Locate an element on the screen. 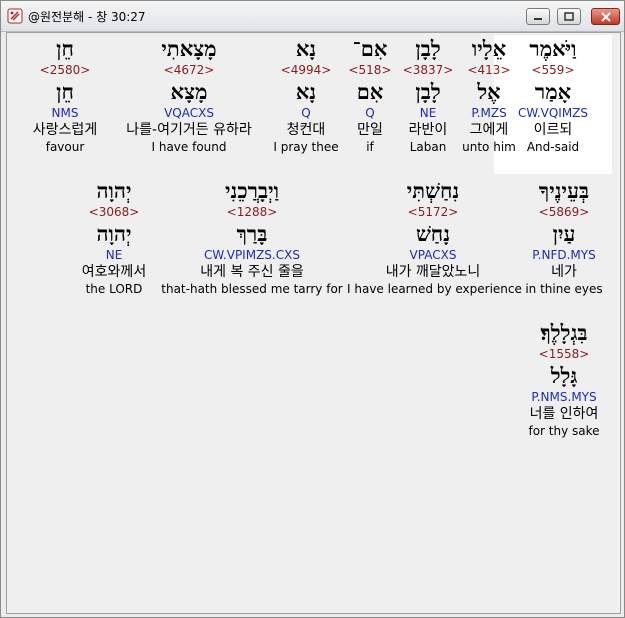  korean-gloss: 내가 깨달았노니 is located at coordinates (433, 272).